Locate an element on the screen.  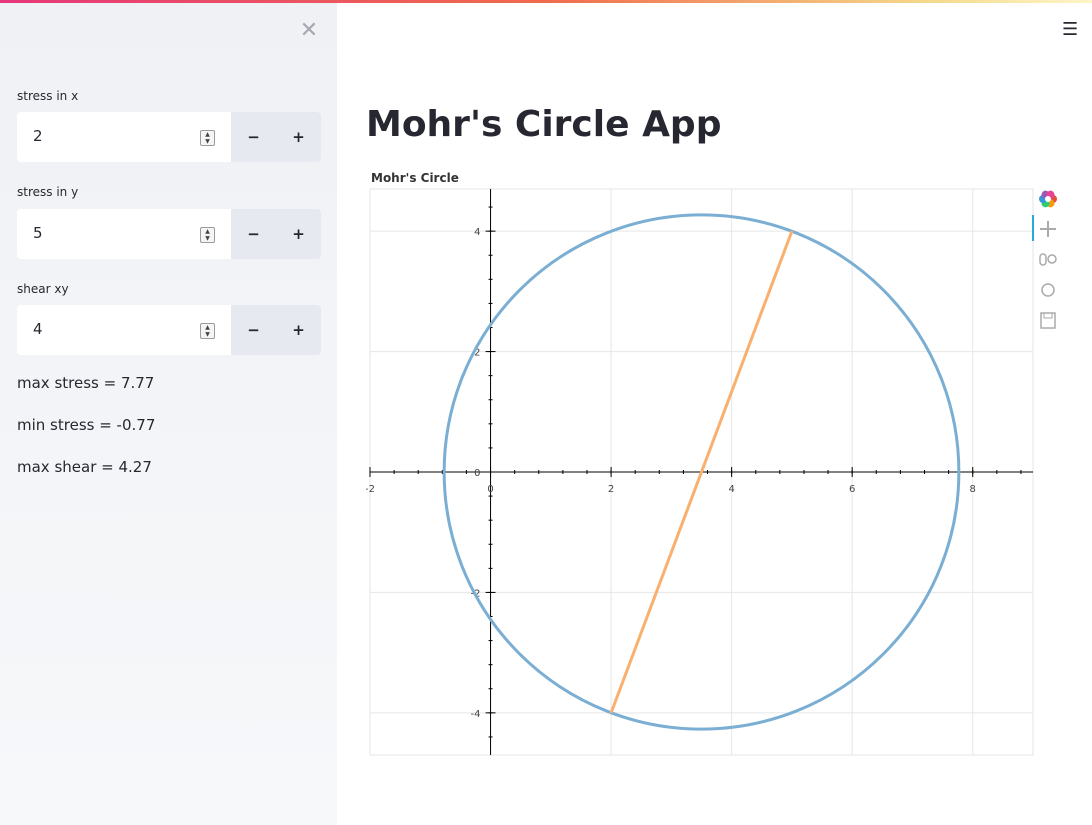
max-stress-text: max stress = 7.77 is located at coordinates (86, 383).